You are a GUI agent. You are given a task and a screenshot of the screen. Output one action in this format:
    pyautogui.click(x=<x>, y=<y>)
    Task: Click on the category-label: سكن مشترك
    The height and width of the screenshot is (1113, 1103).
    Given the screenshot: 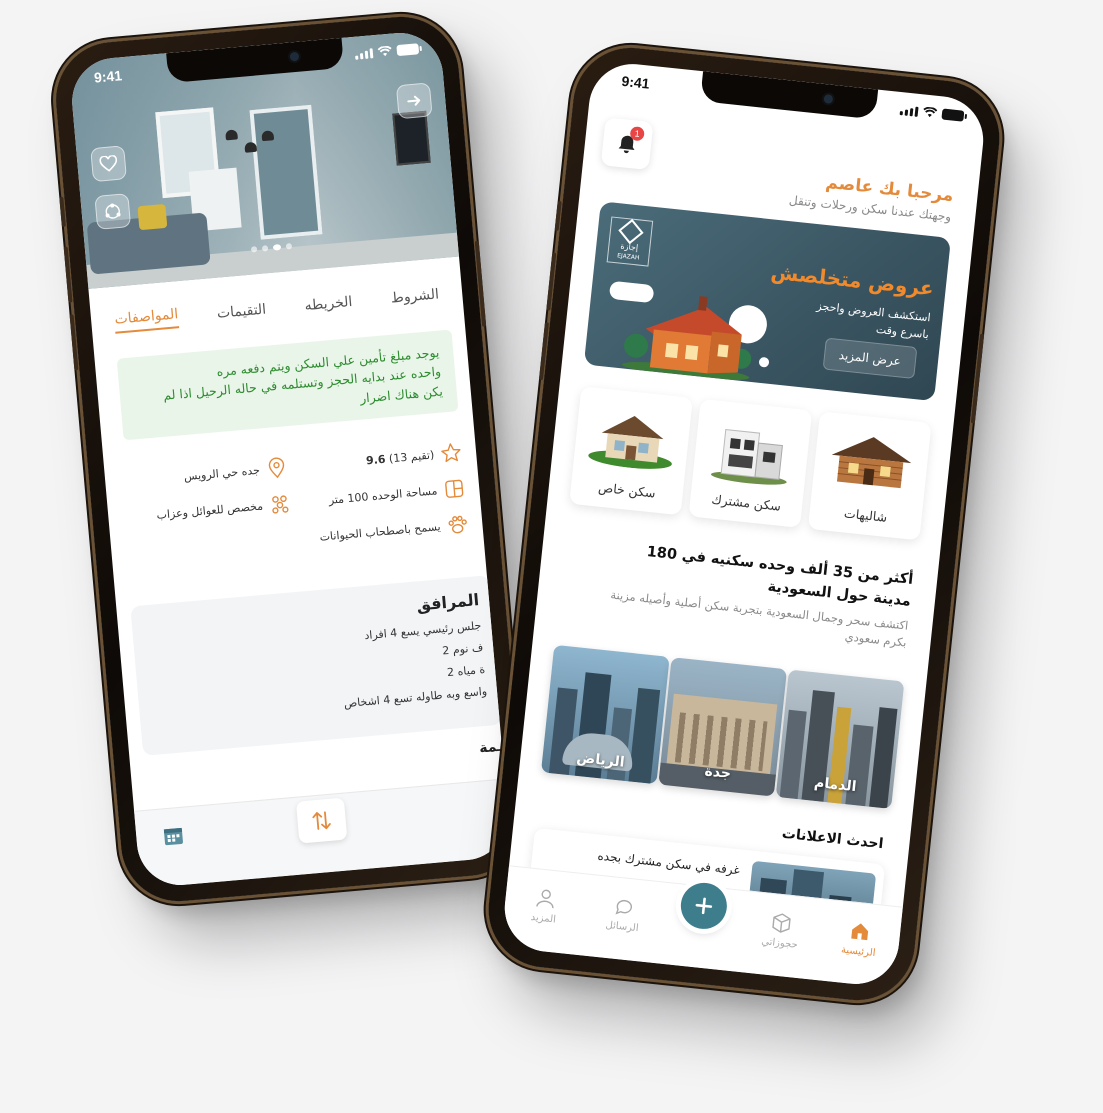 What is the action you would take?
    pyautogui.click(x=746, y=502)
    